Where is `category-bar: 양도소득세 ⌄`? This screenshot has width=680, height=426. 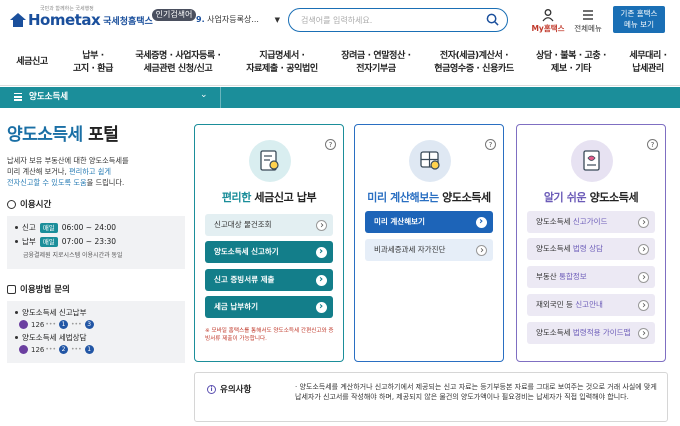
category-bar: 양도소득세 ⌄ is located at coordinates (340, 97).